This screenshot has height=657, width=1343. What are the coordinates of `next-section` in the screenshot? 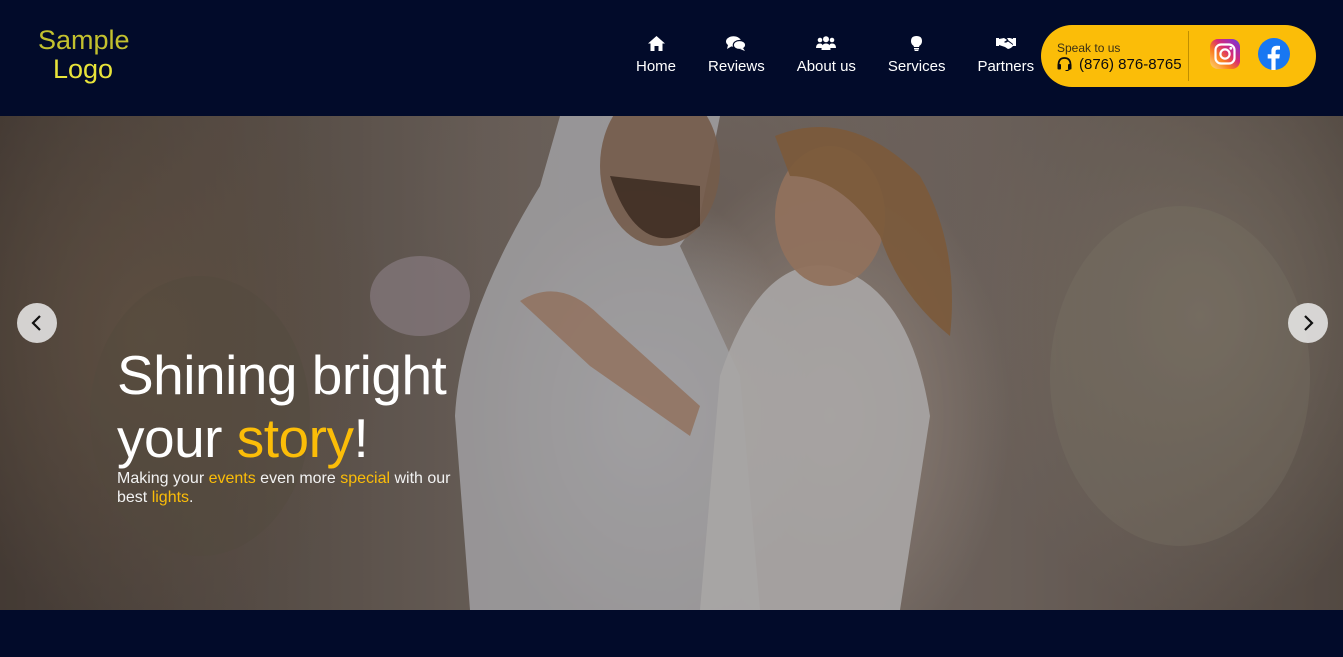 It's located at (671, 633).